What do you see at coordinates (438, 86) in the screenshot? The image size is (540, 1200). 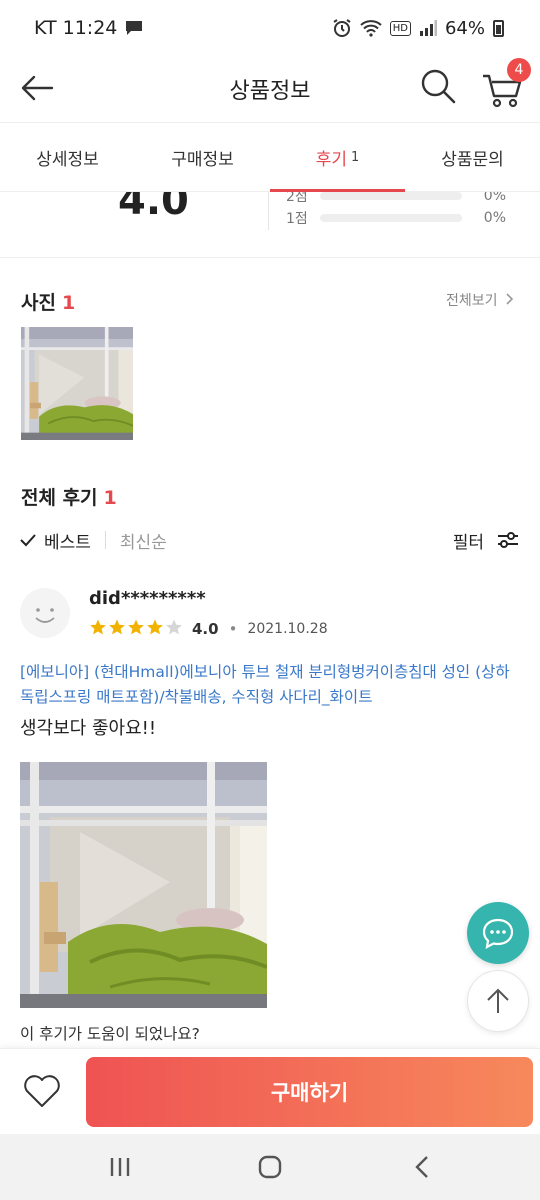 I see `search-icon` at bounding box center [438, 86].